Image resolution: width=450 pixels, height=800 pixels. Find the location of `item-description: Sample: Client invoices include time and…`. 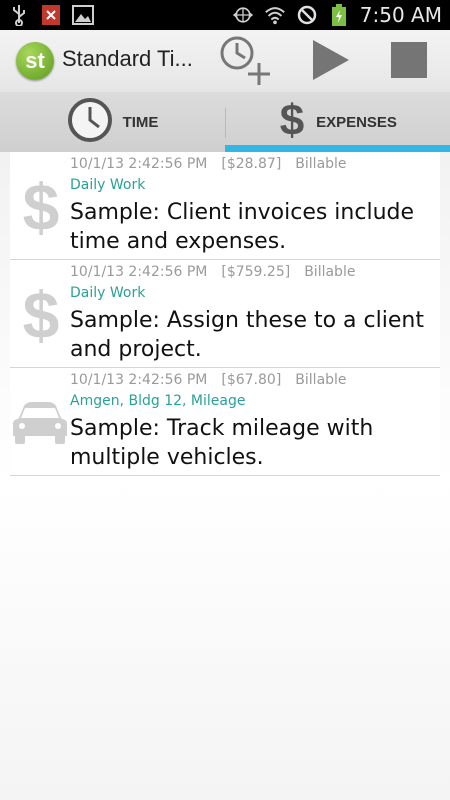

item-description: Sample: Client invoices include time and… is located at coordinates (242, 227).